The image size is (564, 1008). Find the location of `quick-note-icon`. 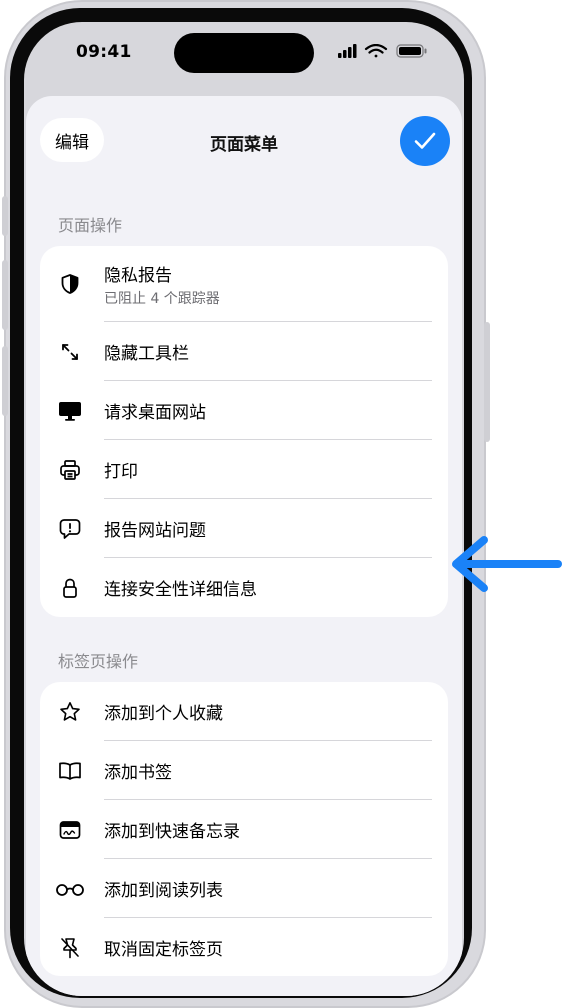

quick-note-icon is located at coordinates (70, 830).